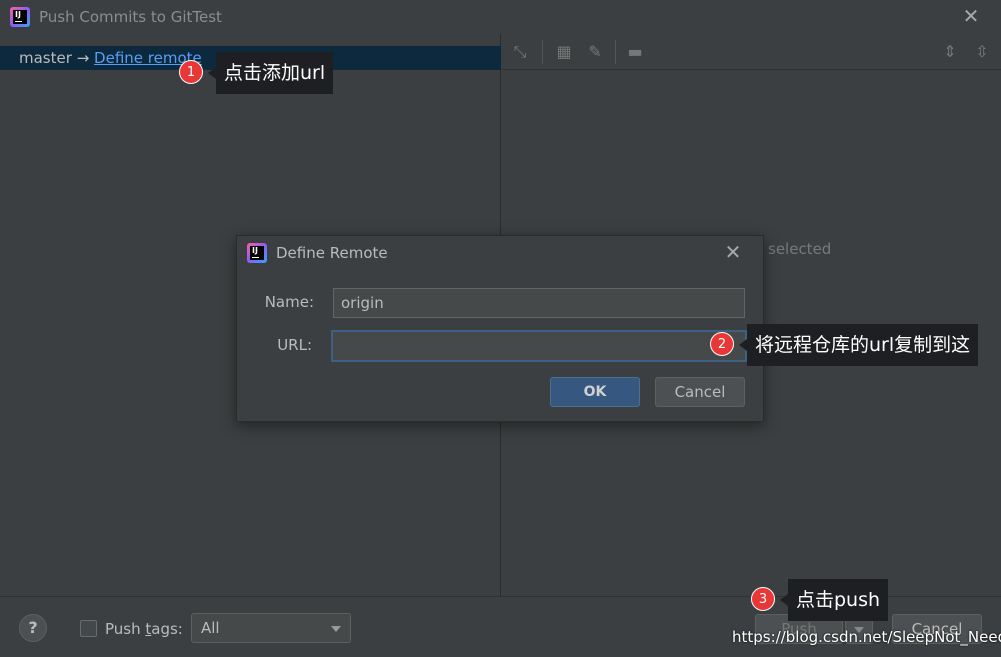  I want to click on annotation-note-1: 点击添加url, so click(270, 73).